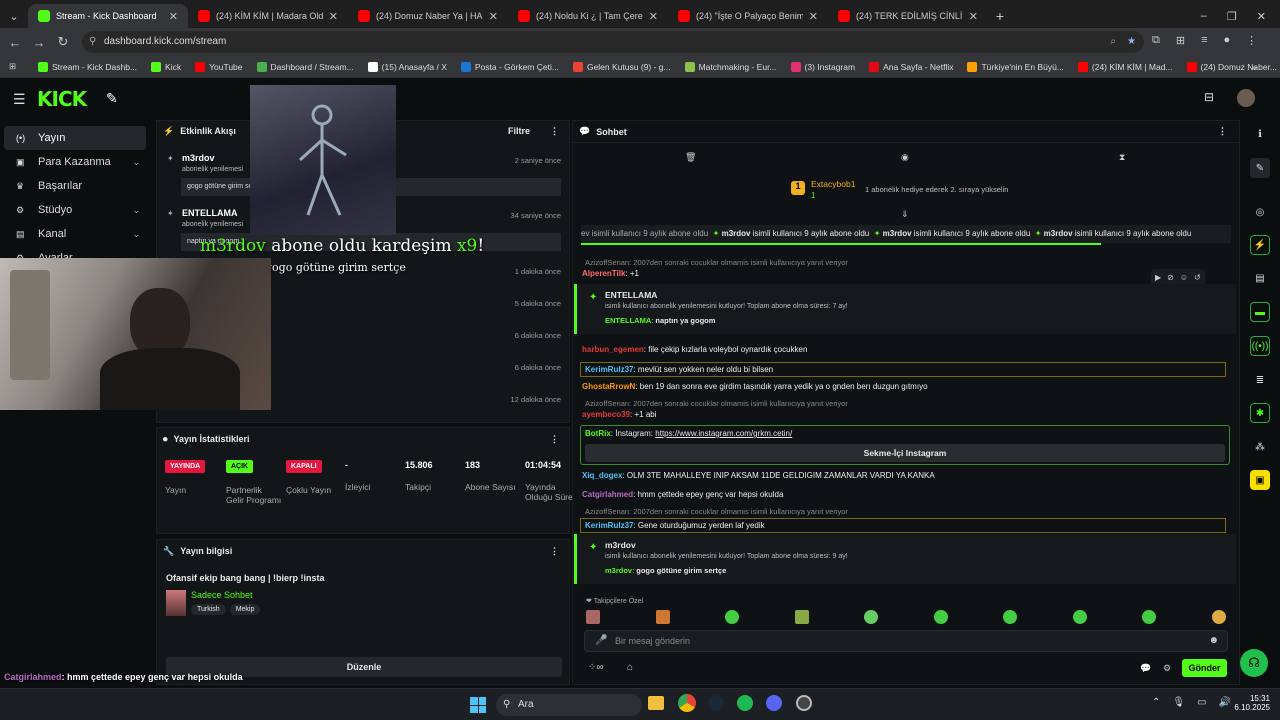 This screenshot has width=1280, height=720. What do you see at coordinates (716, 703) in the screenshot?
I see `steam-icon` at bounding box center [716, 703].